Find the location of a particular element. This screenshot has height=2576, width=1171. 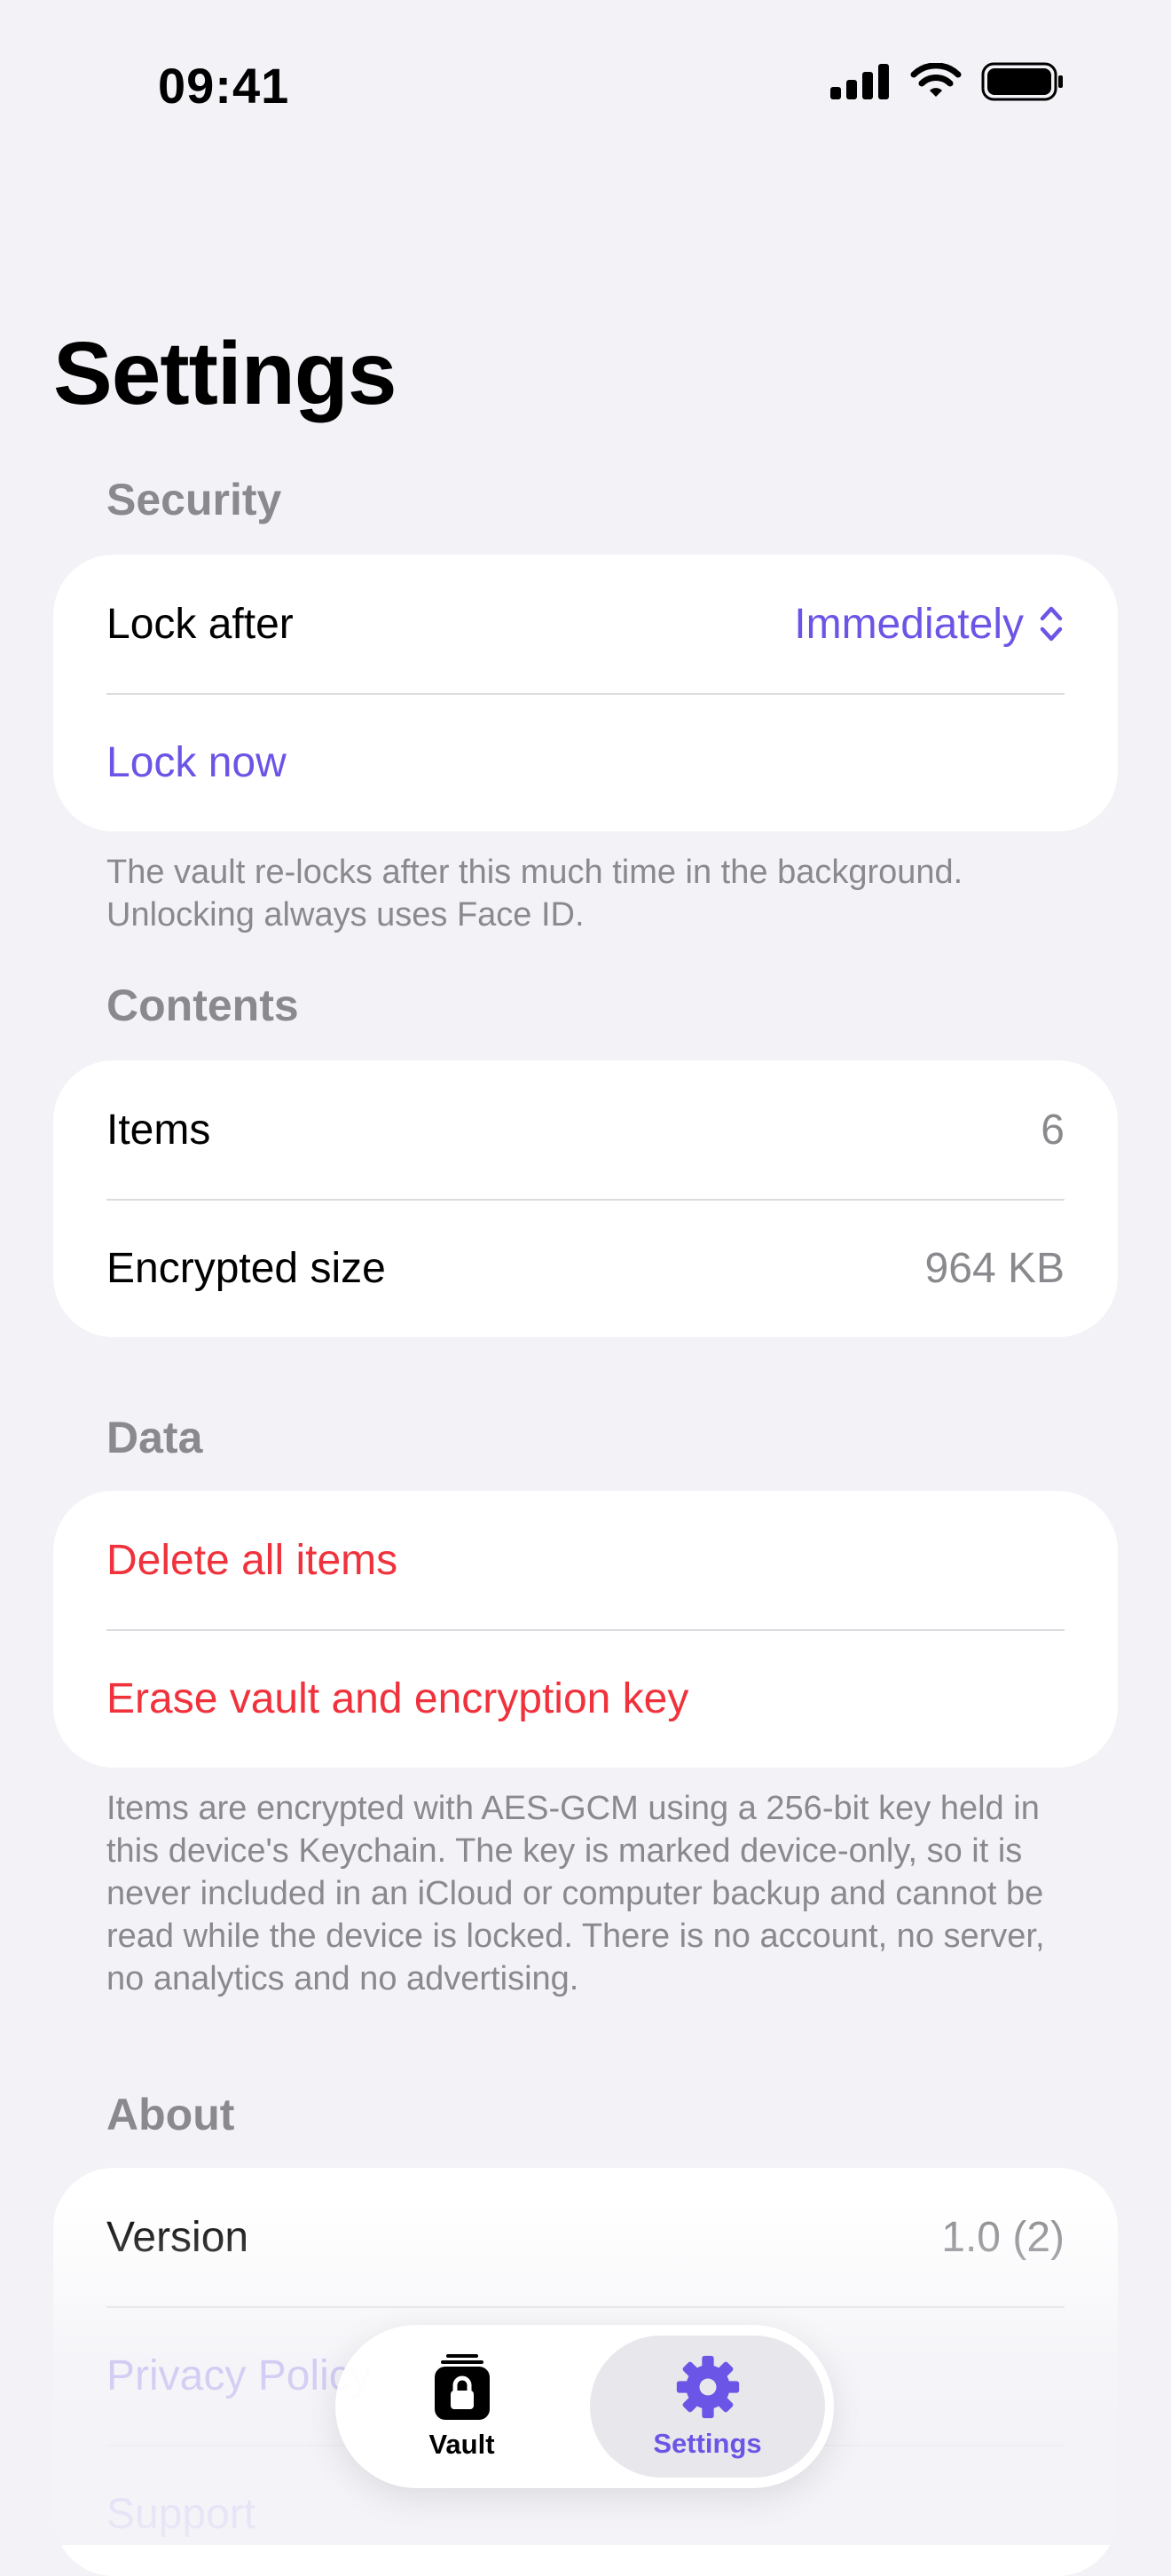

section-header-data: Data is located at coordinates (154, 1437).